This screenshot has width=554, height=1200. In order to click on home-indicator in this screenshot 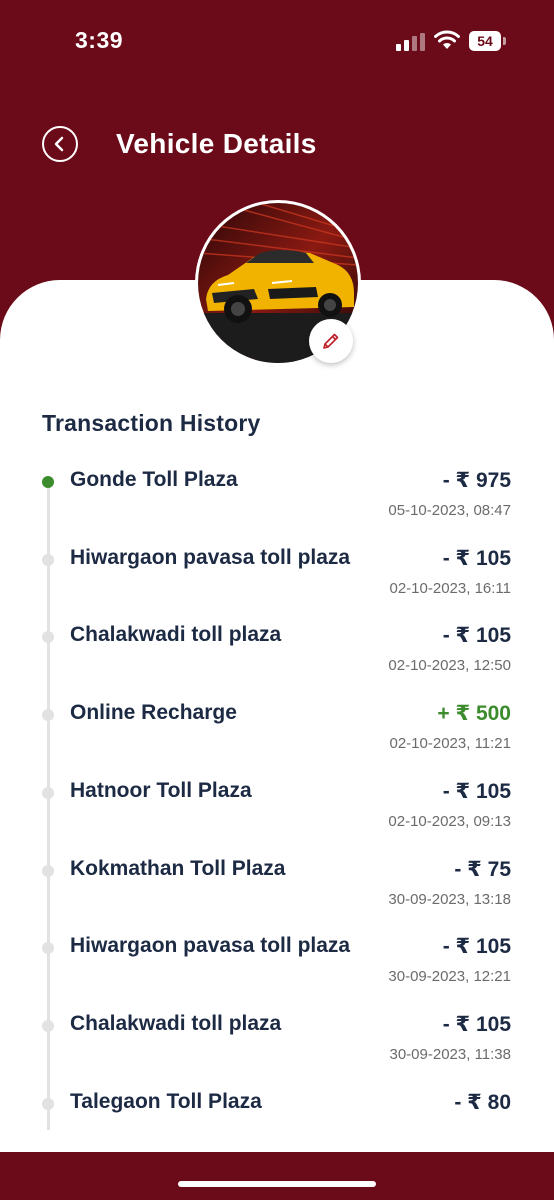, I will do `click(277, 1184)`.